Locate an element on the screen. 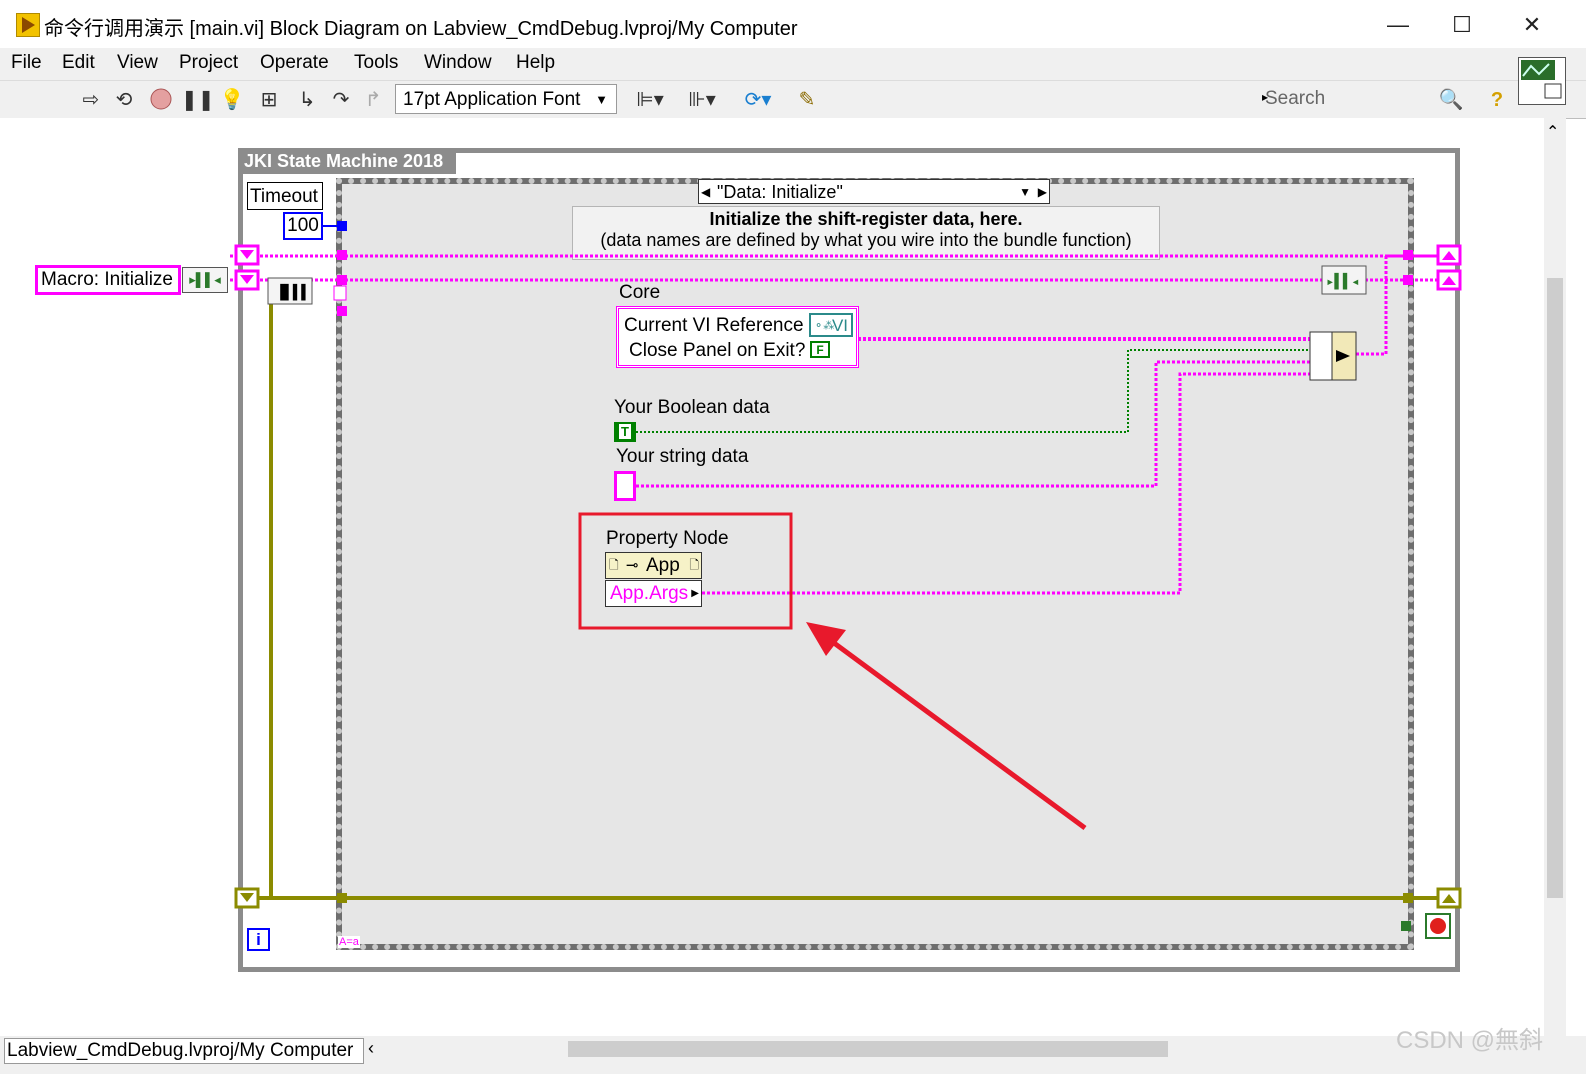 This screenshot has width=1586, height=1074. boolean-data-label: Your Boolean data is located at coordinates (692, 407).